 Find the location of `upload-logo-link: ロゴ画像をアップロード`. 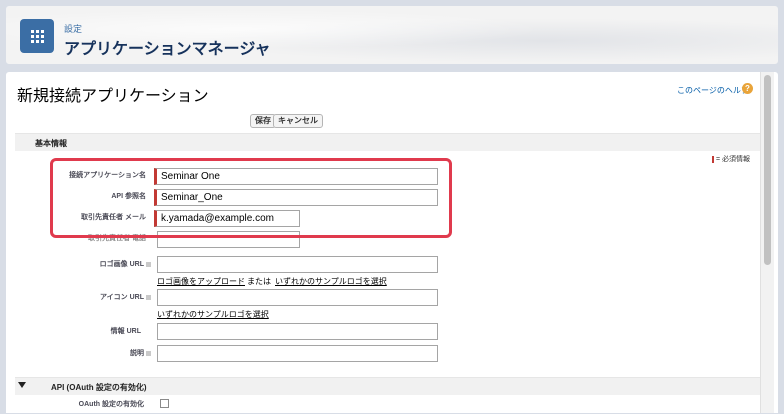

upload-logo-link: ロゴ画像をアップロード is located at coordinates (201, 281).